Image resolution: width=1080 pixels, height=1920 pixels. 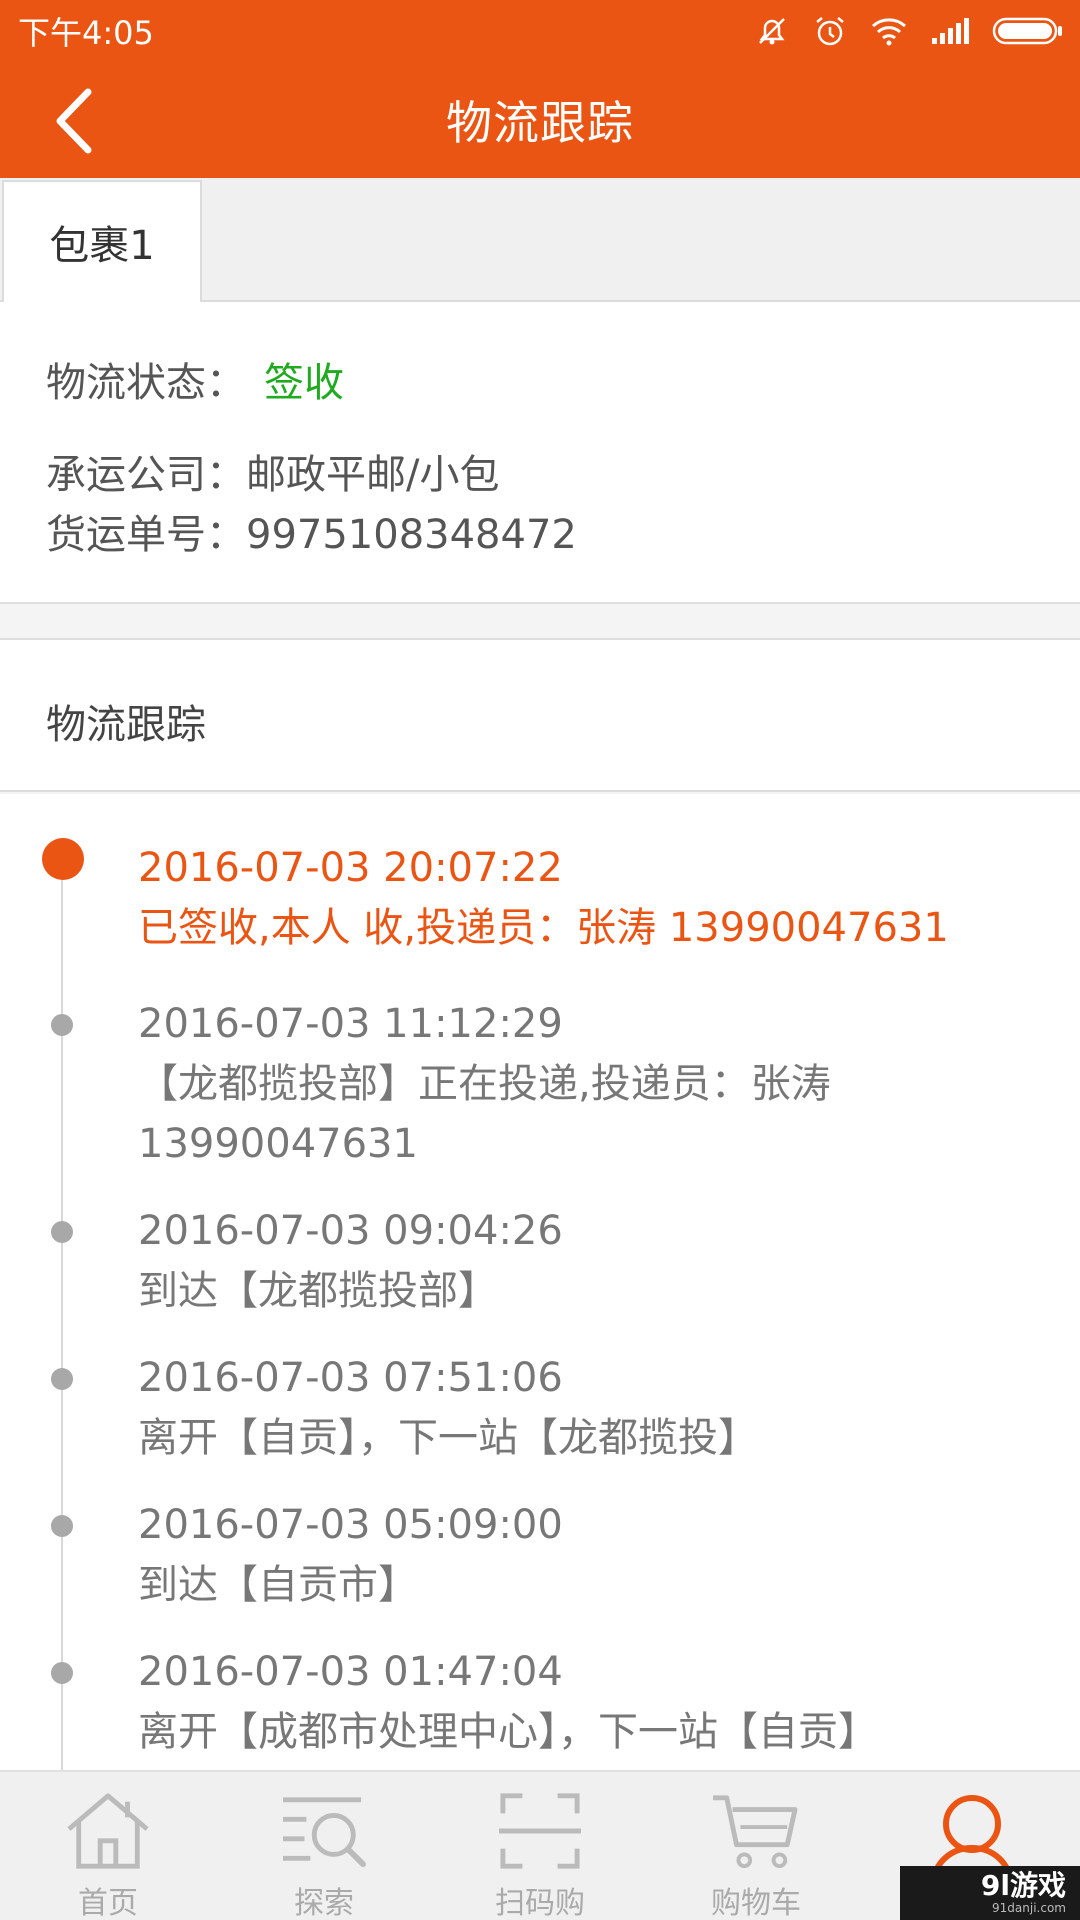 What do you see at coordinates (102, 241) in the screenshot?
I see `tab-package-1: 包裹1` at bounding box center [102, 241].